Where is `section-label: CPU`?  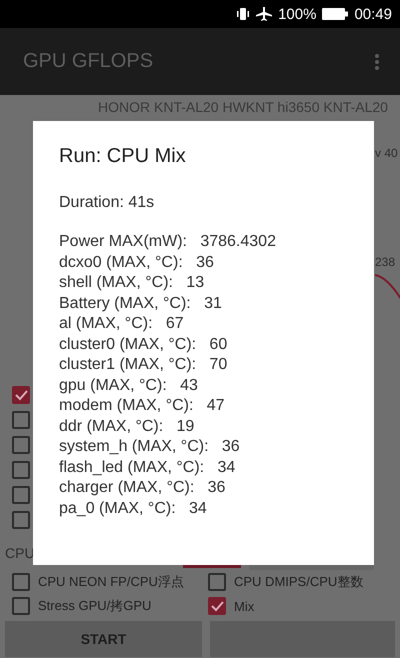 section-label: CPU is located at coordinates (20, 552).